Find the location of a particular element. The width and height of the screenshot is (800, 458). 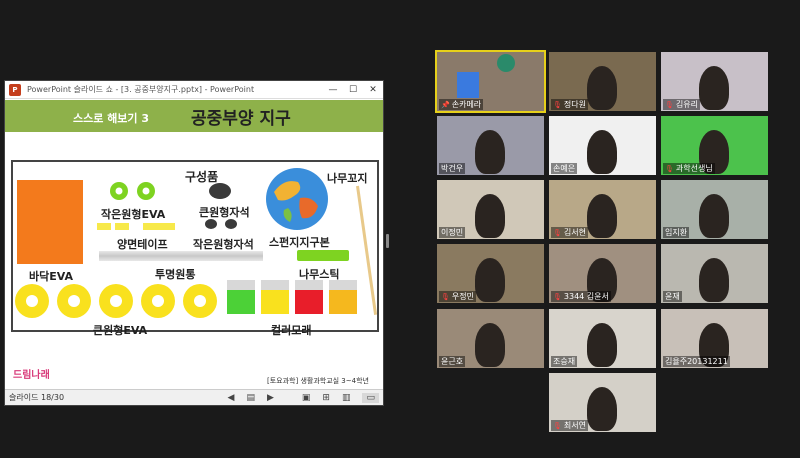

reading-view-icon: ▥ is located at coordinates (346, 398).